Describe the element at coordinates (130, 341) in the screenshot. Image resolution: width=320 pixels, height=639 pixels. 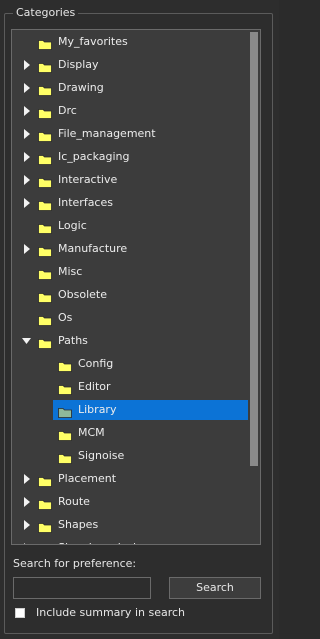
I see `tree-item-paths: Paths` at that location.